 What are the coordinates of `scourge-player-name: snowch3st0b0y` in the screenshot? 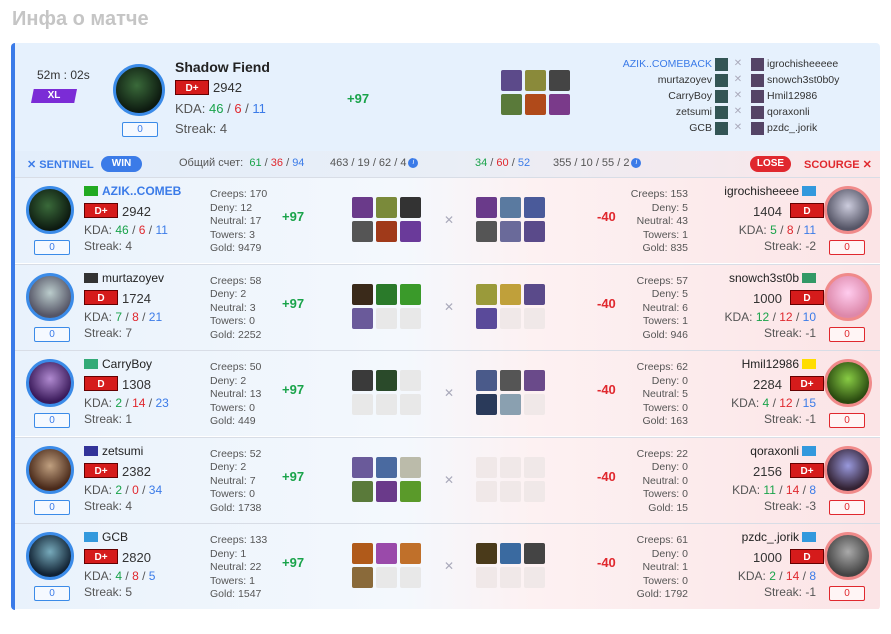 It's located at (803, 80).